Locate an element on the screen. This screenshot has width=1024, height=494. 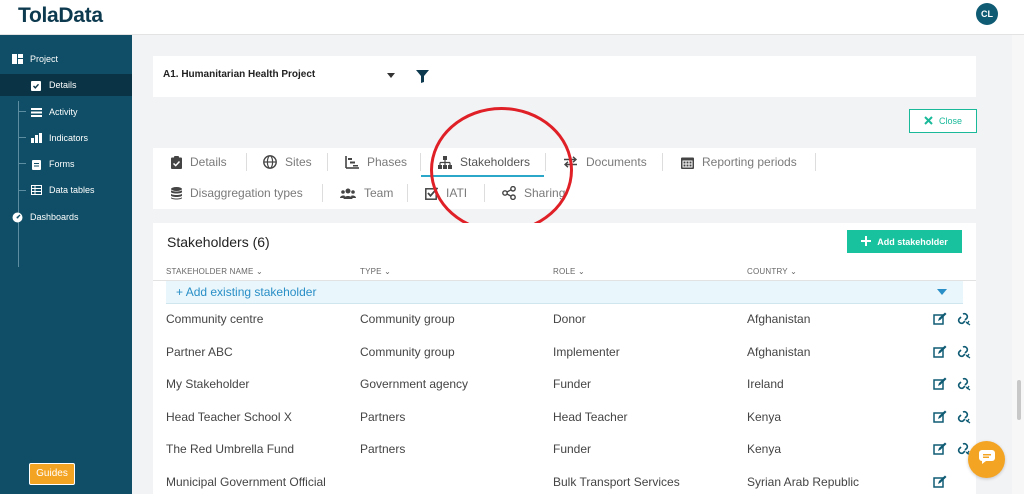
calendar-icon is located at coordinates (687, 162).